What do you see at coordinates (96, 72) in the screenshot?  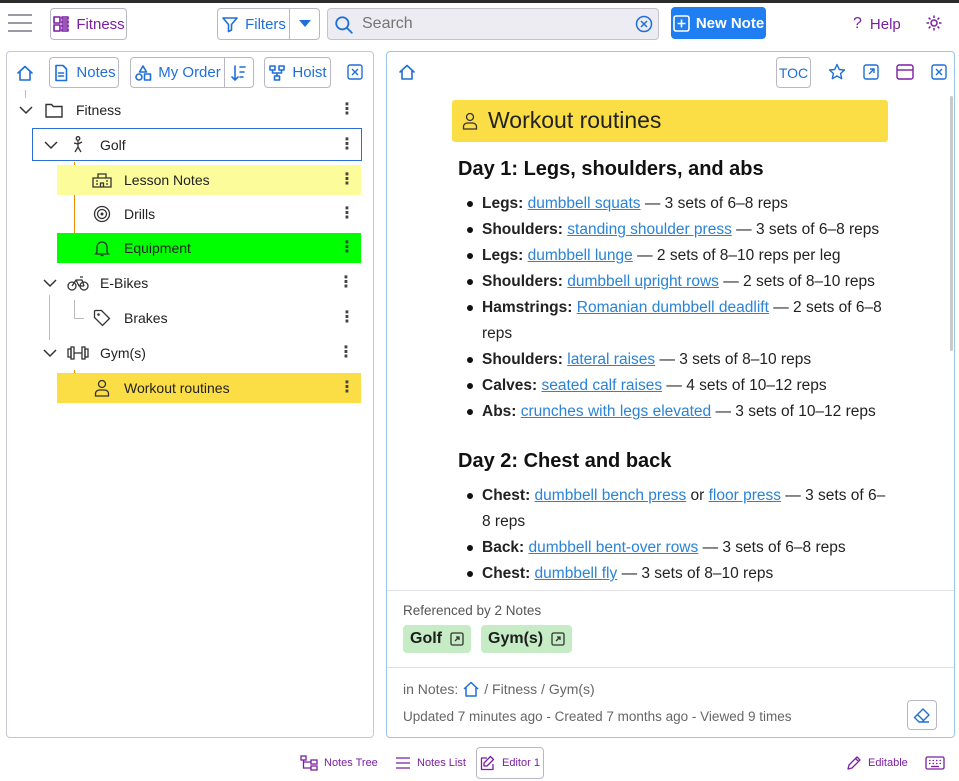 I see `notes-label: Notes` at bounding box center [96, 72].